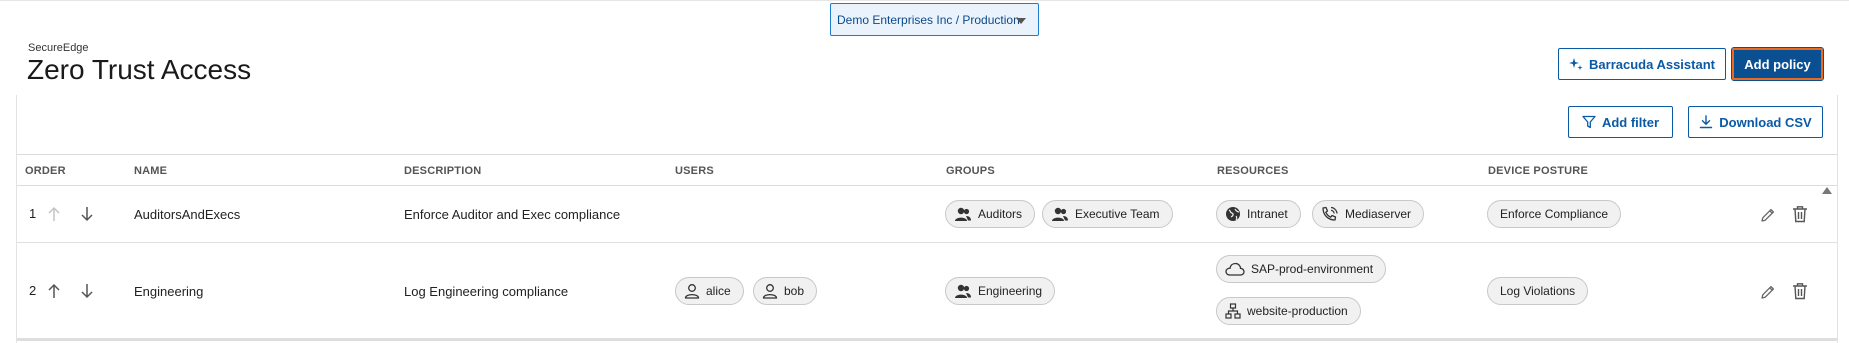  I want to click on resource-chip: SAP-prod-environment, so click(1301, 269).